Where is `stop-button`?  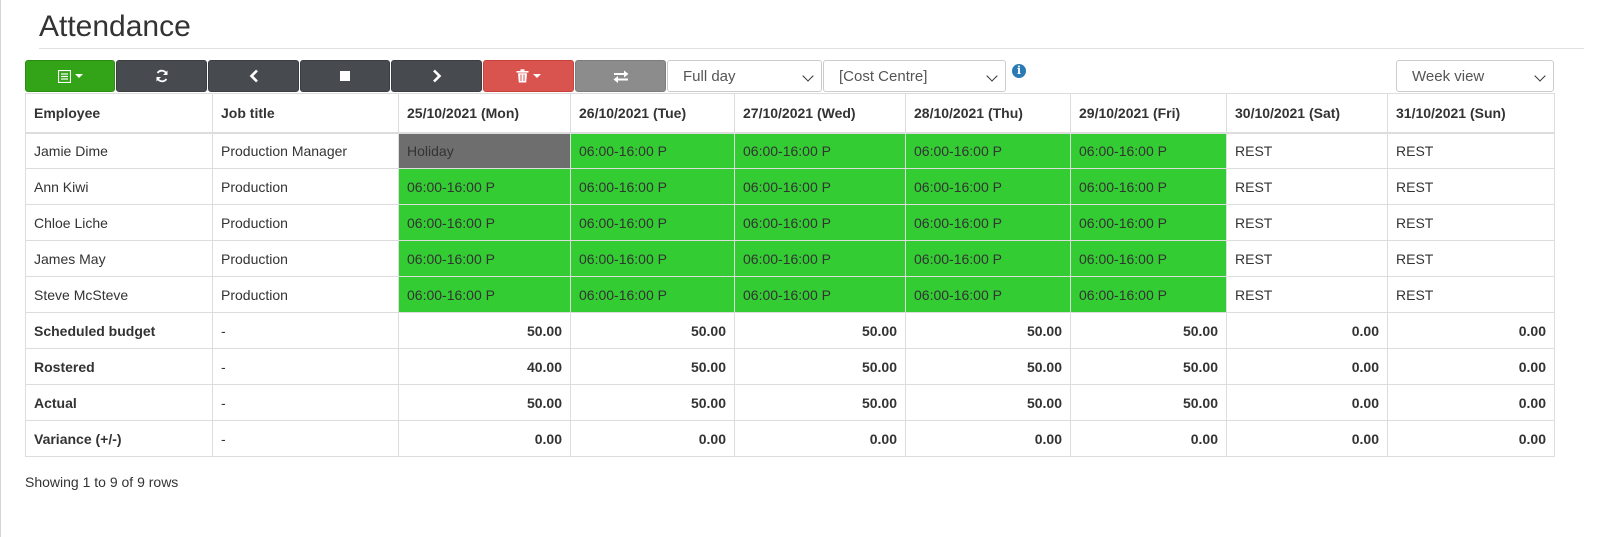 stop-button is located at coordinates (345, 76).